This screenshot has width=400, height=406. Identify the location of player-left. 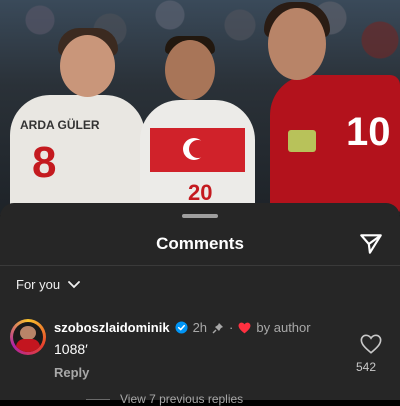
(77, 155).